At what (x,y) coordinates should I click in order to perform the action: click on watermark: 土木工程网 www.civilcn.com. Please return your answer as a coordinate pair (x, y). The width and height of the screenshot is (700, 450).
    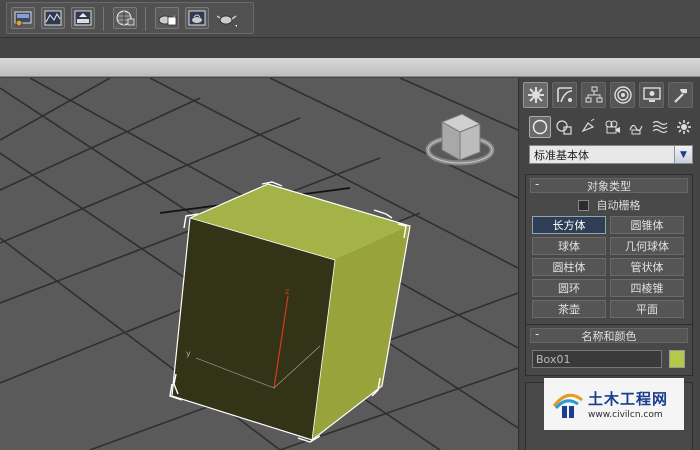
    Looking at the image, I should click on (614, 404).